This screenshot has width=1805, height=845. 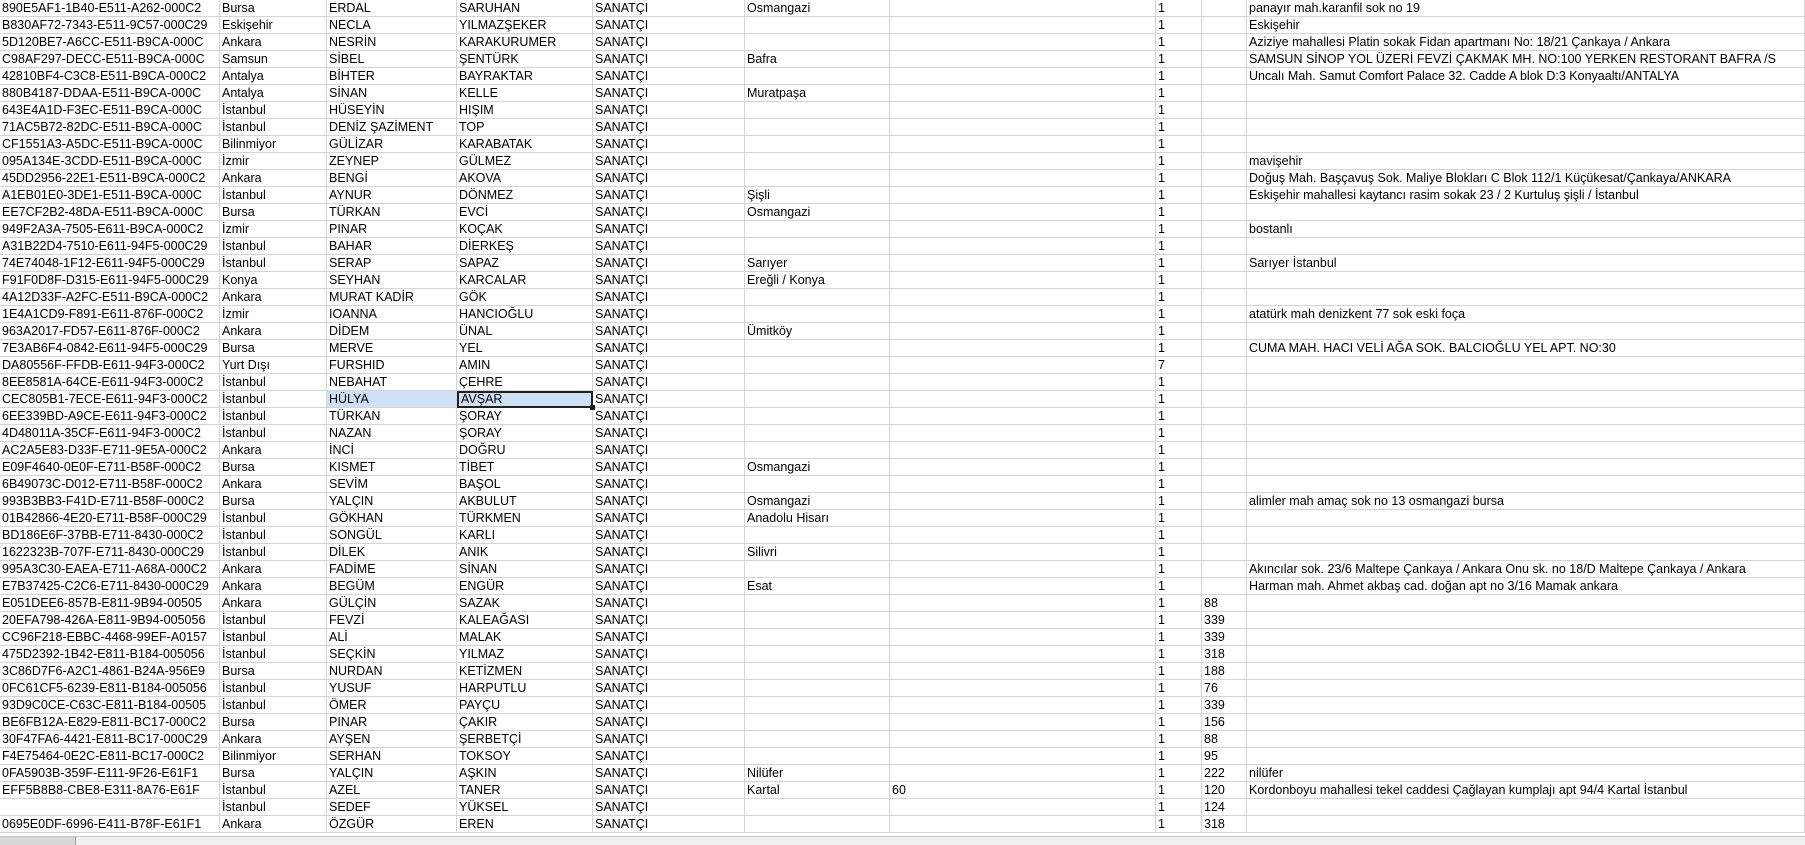 I want to click on cell-first-name: KISMET, so click(x=392, y=467).